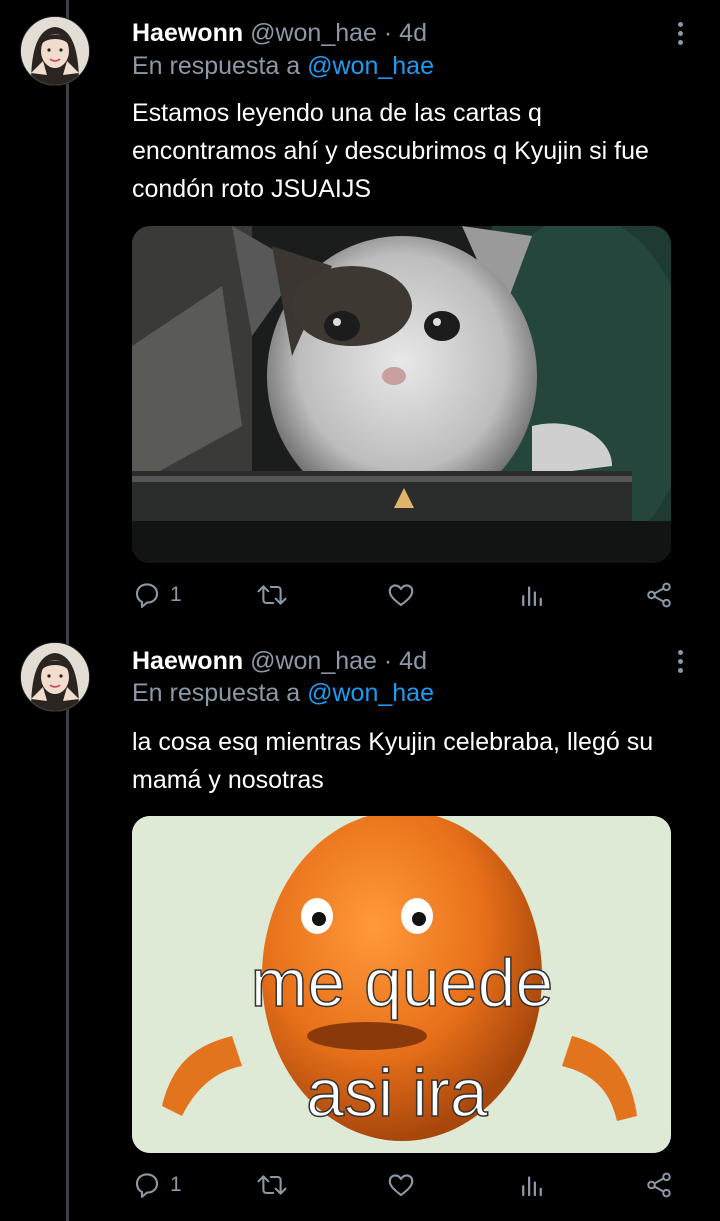 This screenshot has width=720, height=1221. I want to click on meme-caption-line: me quede, so click(402, 983).